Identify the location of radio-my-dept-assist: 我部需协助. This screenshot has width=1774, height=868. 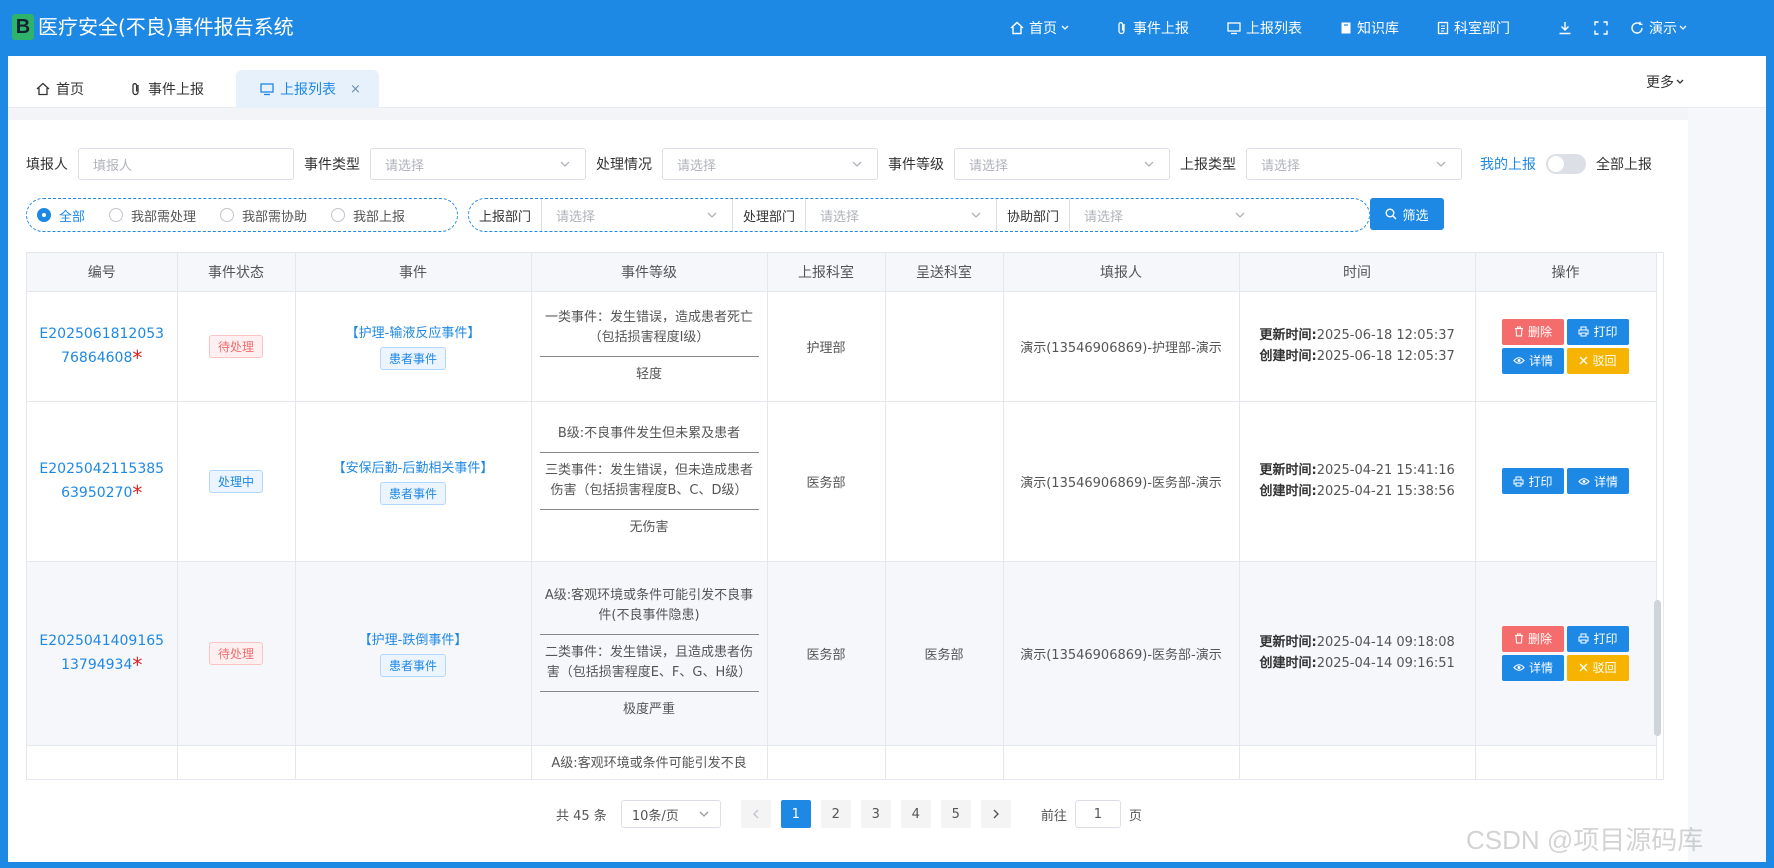
(263, 215).